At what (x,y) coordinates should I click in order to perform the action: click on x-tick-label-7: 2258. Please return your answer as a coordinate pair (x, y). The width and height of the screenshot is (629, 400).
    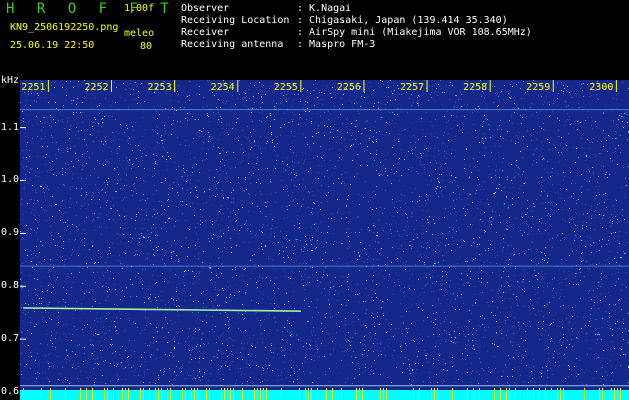
    Looking at the image, I should click on (475, 87).